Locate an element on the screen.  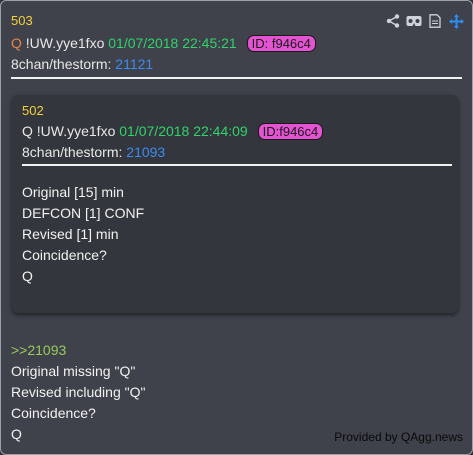
quoted-text-line: Coincidence? is located at coordinates (64, 255).